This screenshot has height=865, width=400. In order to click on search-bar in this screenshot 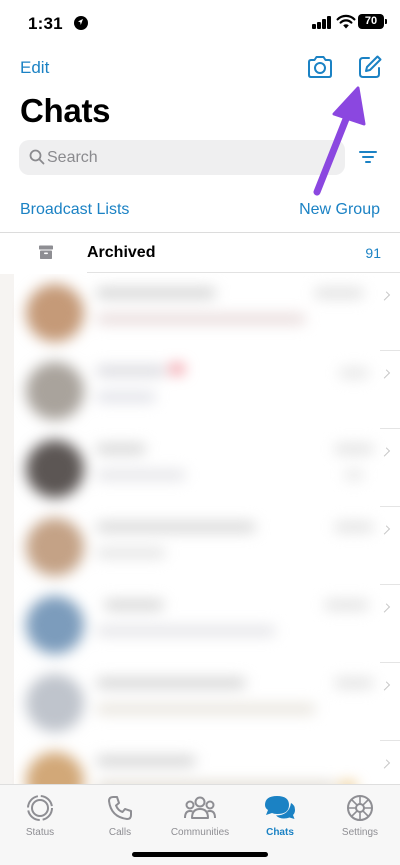, I will do `click(182, 157)`.